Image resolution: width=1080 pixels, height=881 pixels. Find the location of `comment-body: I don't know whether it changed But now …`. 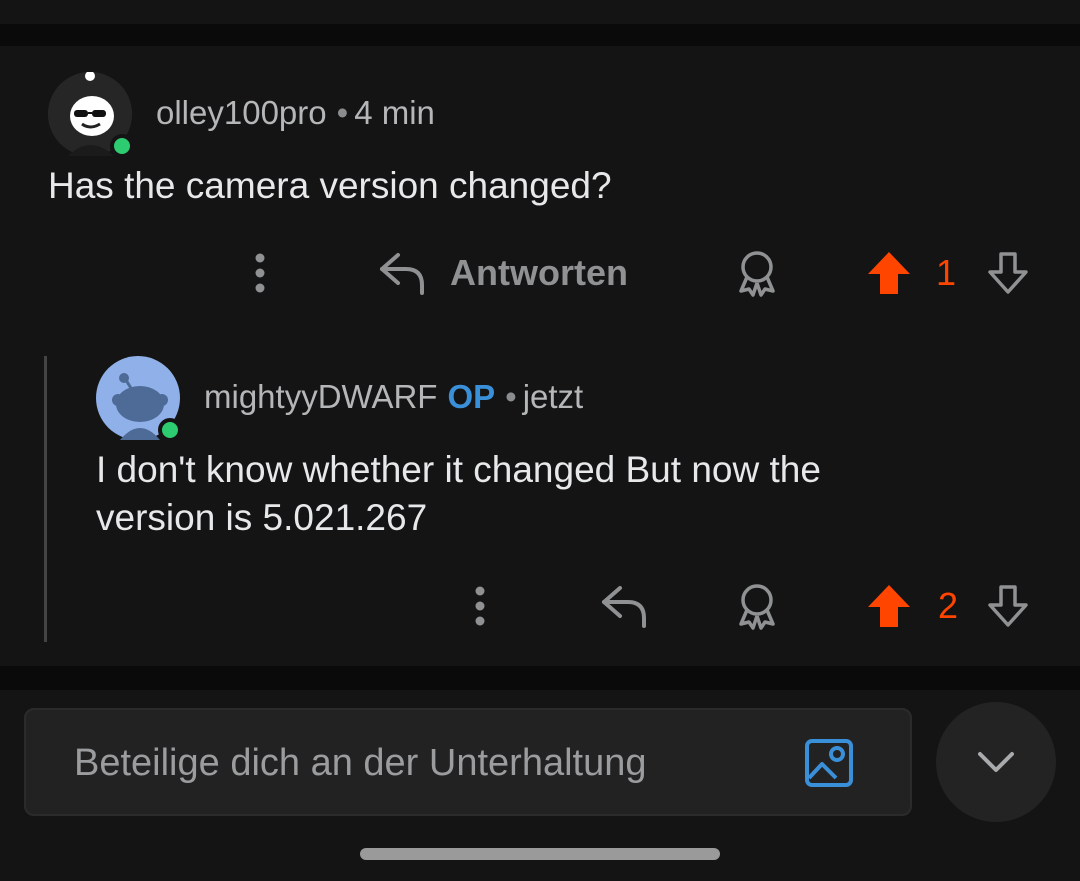

comment-body: I don't know whether it changed But now … is located at coordinates (571, 494).